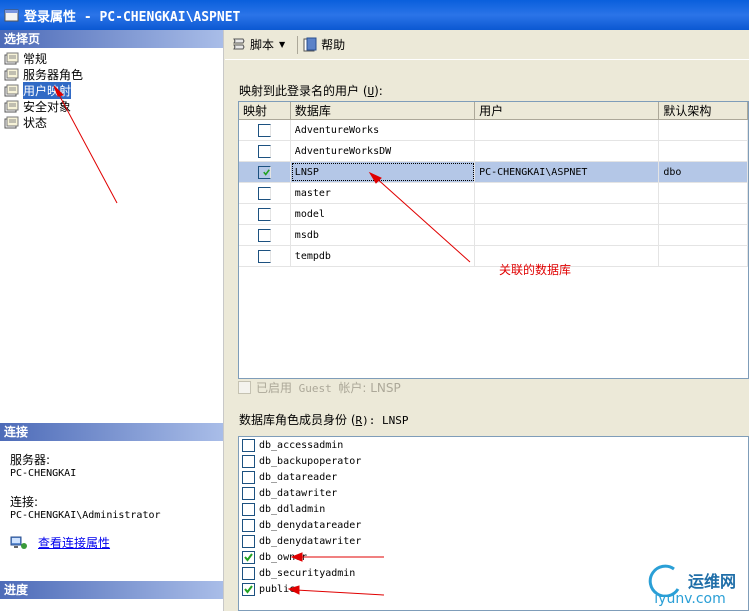  What do you see at coordinates (43, 122) in the screenshot?
I see `page-item-4: 状态` at bounding box center [43, 122].